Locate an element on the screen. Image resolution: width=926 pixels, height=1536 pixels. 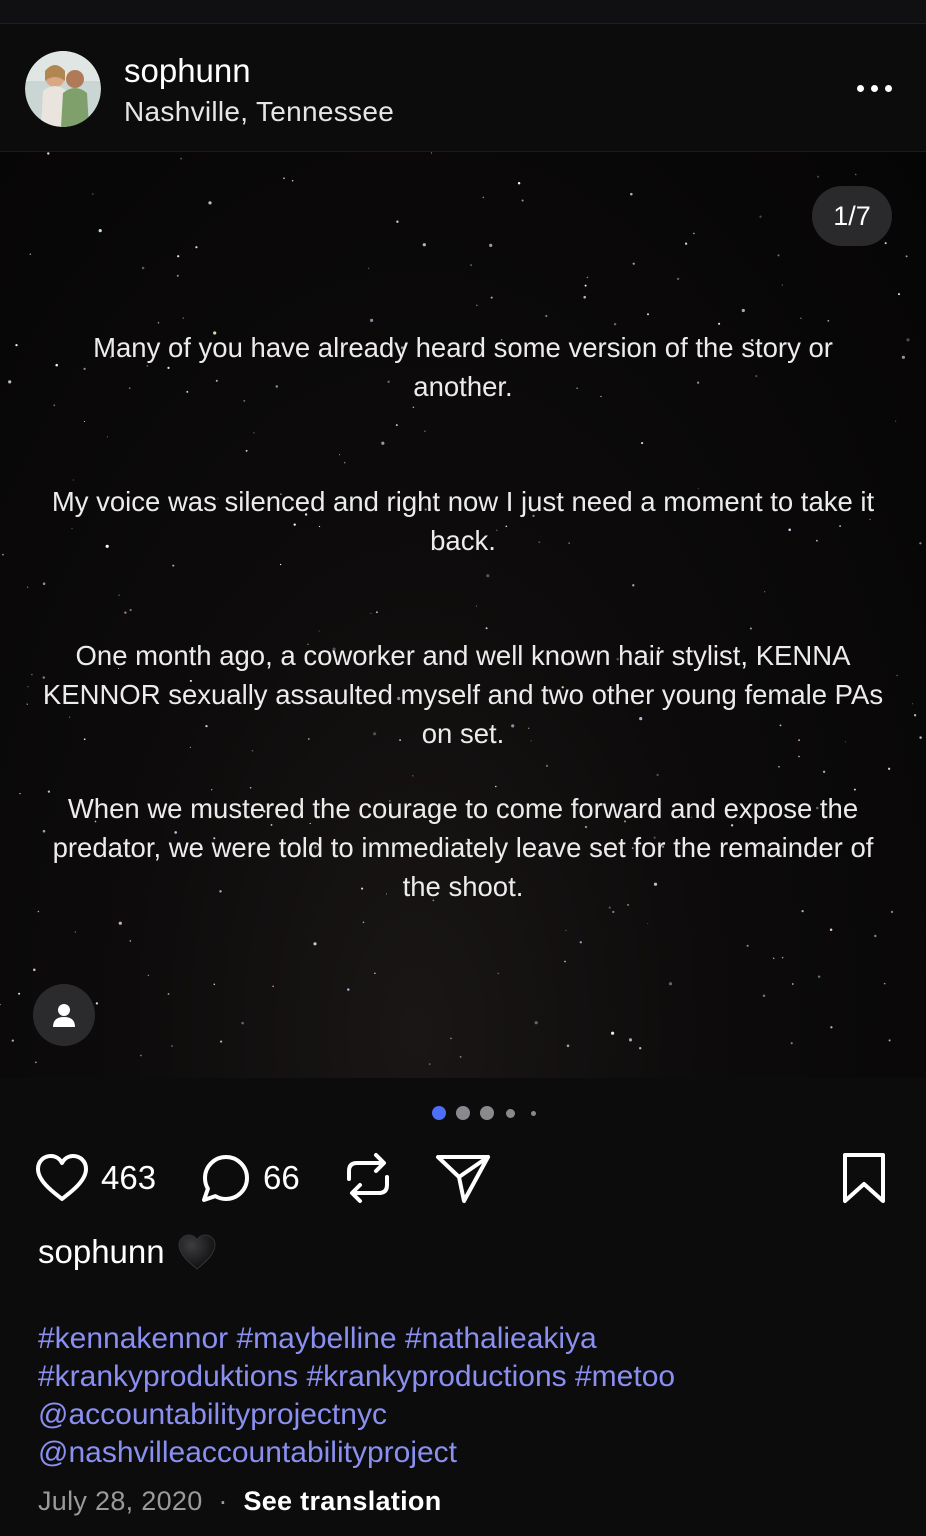
profile-avatar is located at coordinates (63, 89).